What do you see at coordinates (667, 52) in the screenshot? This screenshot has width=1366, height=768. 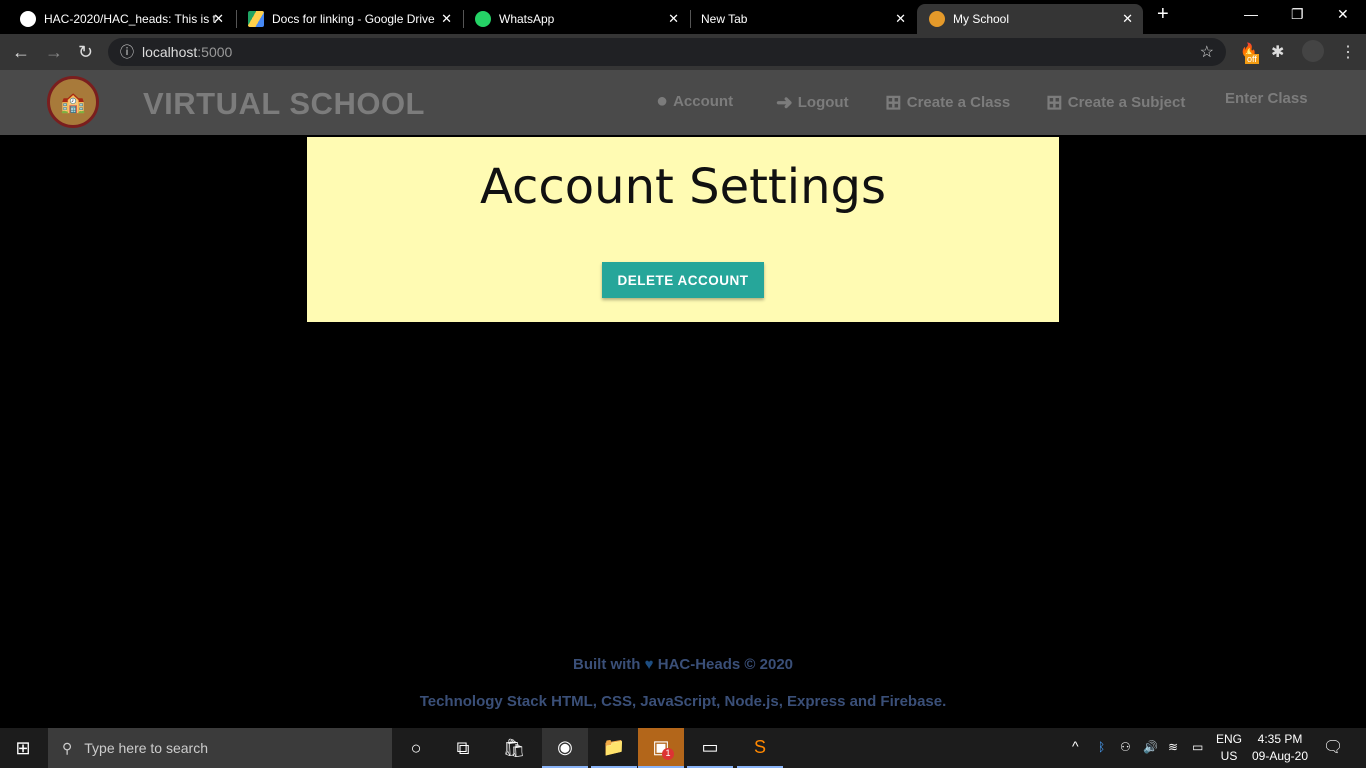 I see `address-bar: ⓘ localhost:5000 ☆` at bounding box center [667, 52].